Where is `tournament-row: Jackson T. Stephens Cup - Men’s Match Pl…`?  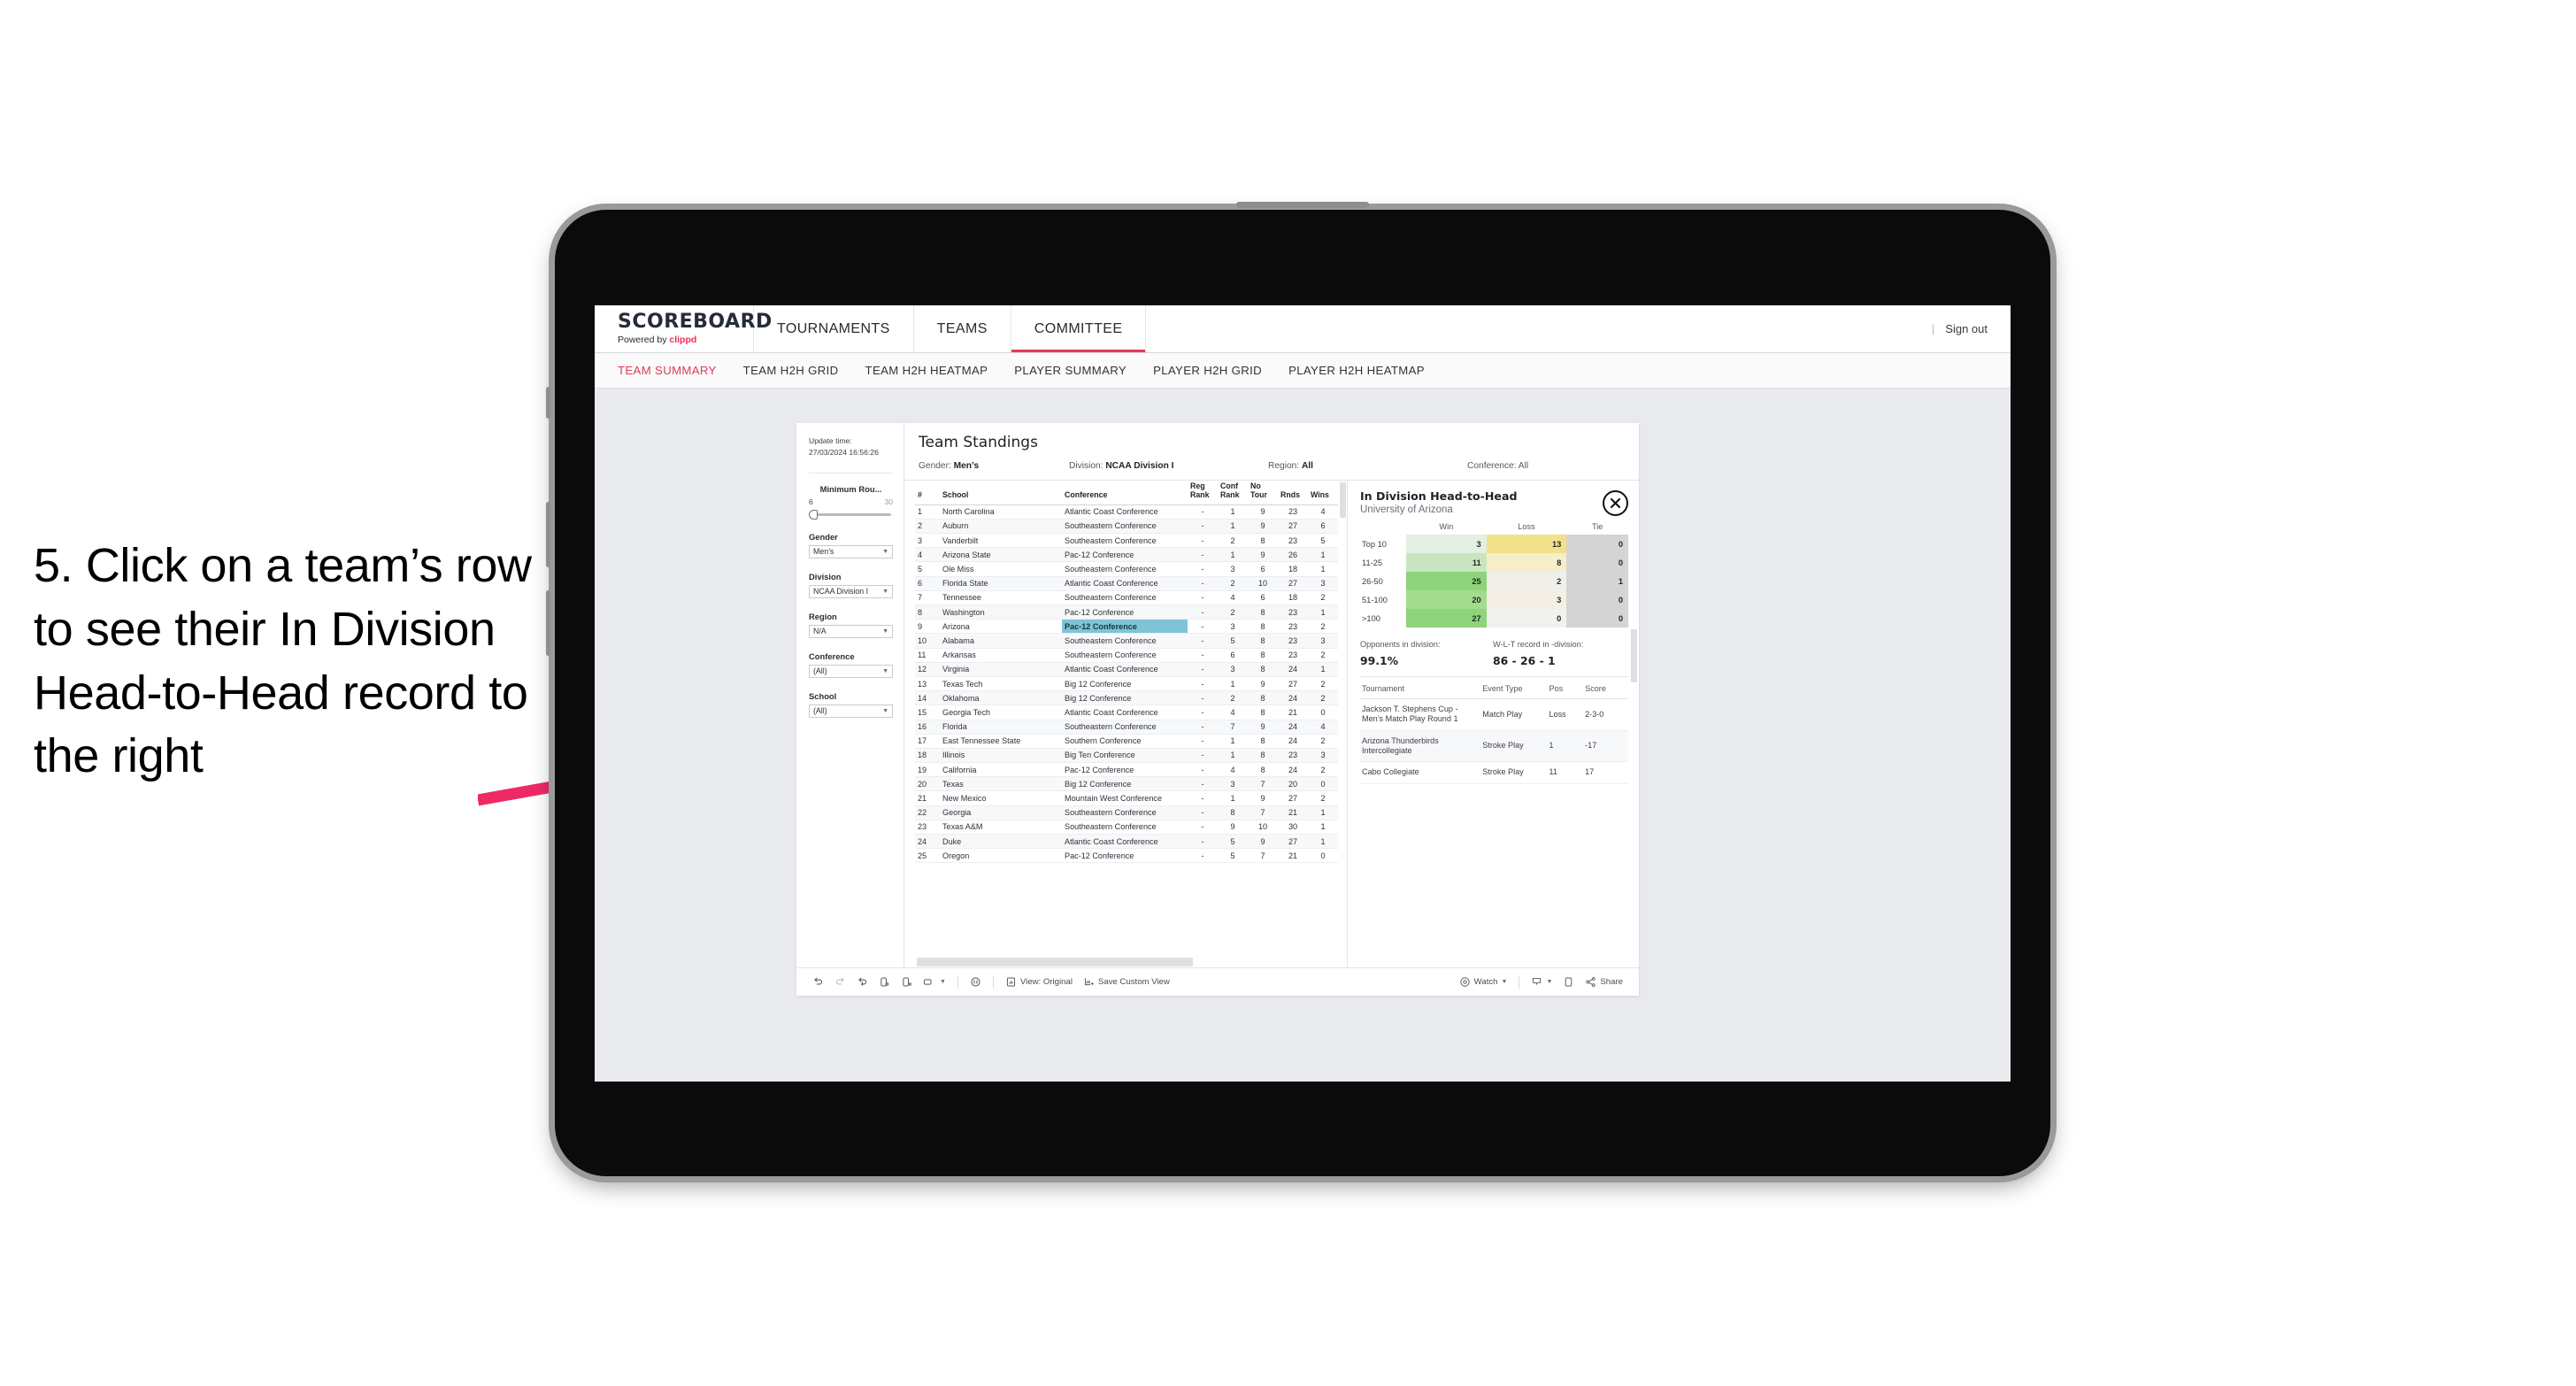
tournament-row: Jackson T. Stephens Cup - Men’s Match Pl… is located at coordinates (1494, 714).